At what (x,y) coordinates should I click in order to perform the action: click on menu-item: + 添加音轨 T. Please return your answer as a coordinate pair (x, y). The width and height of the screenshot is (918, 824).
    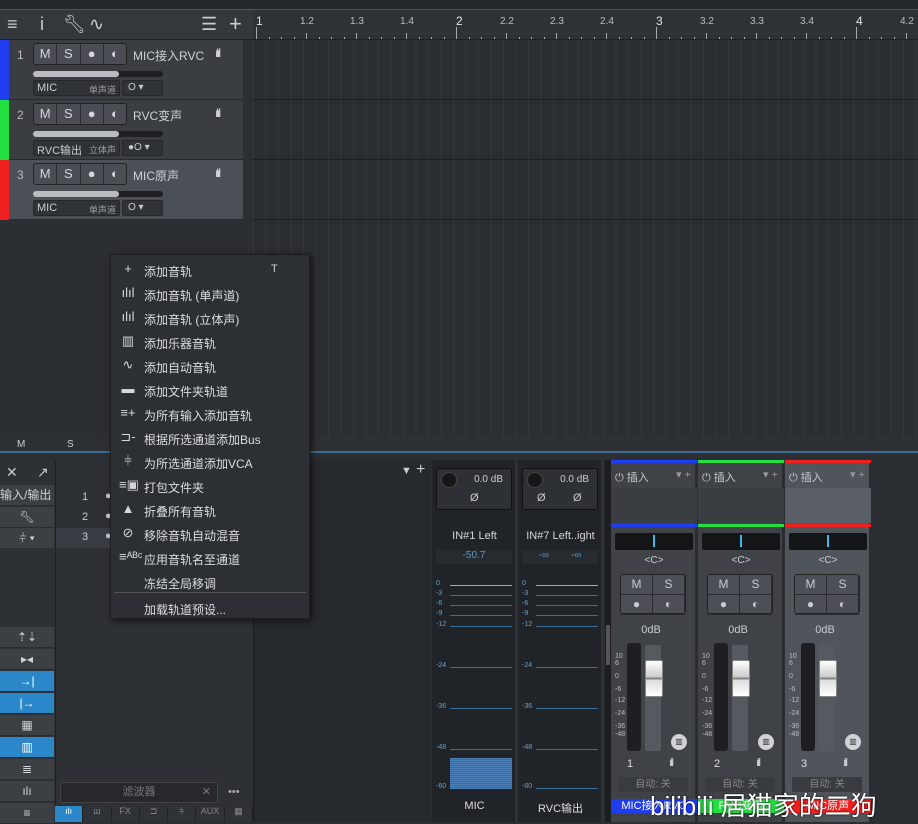
    Looking at the image, I should click on (210, 270).